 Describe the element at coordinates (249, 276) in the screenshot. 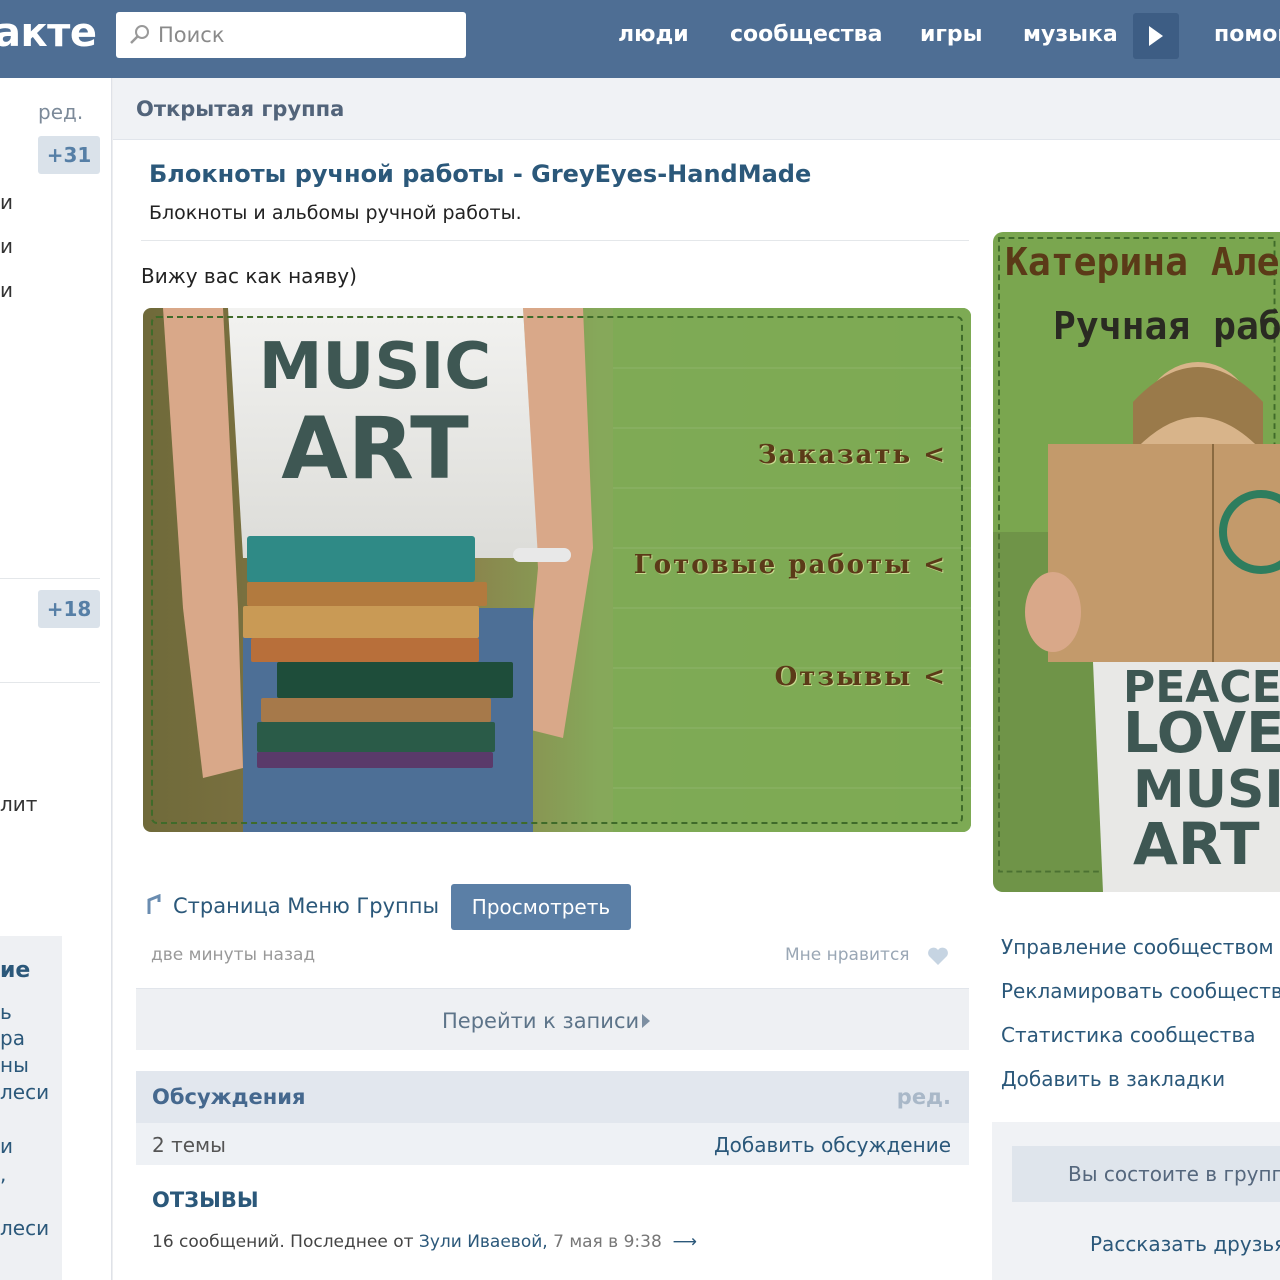

I see `post-text: Вижу вас как наяву)` at that location.